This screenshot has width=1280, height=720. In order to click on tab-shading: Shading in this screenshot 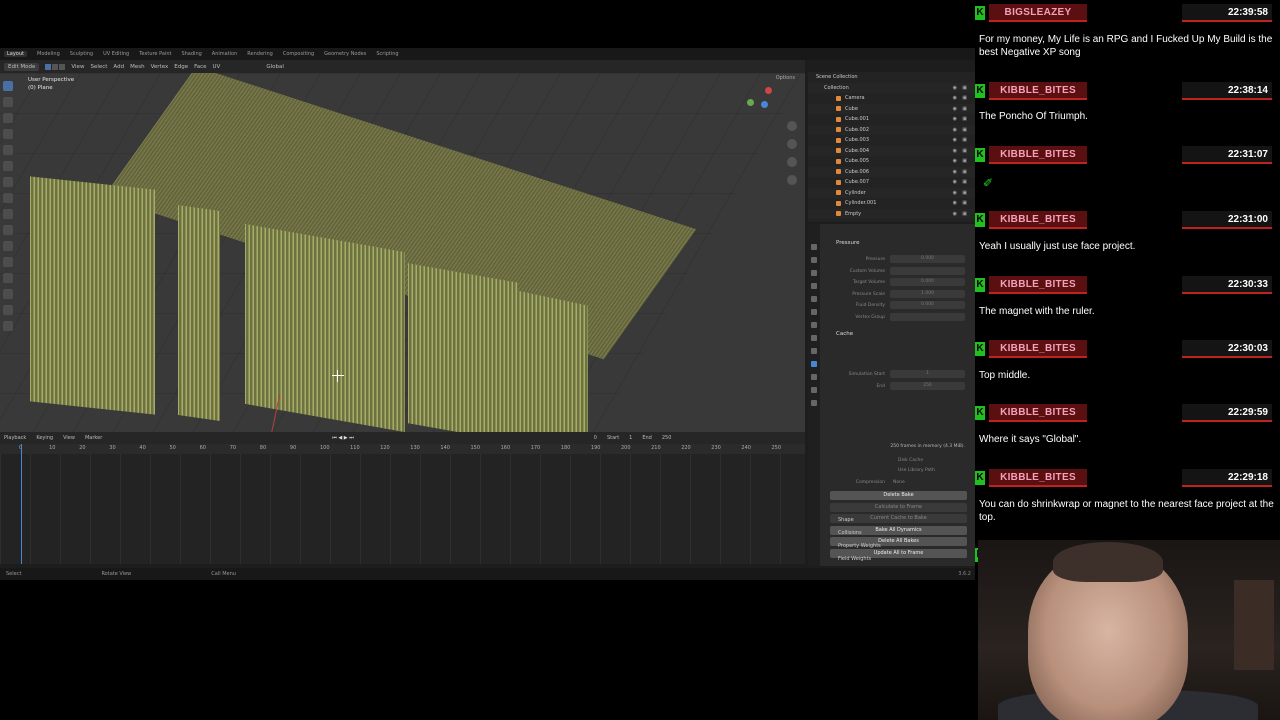, I will do `click(191, 54)`.